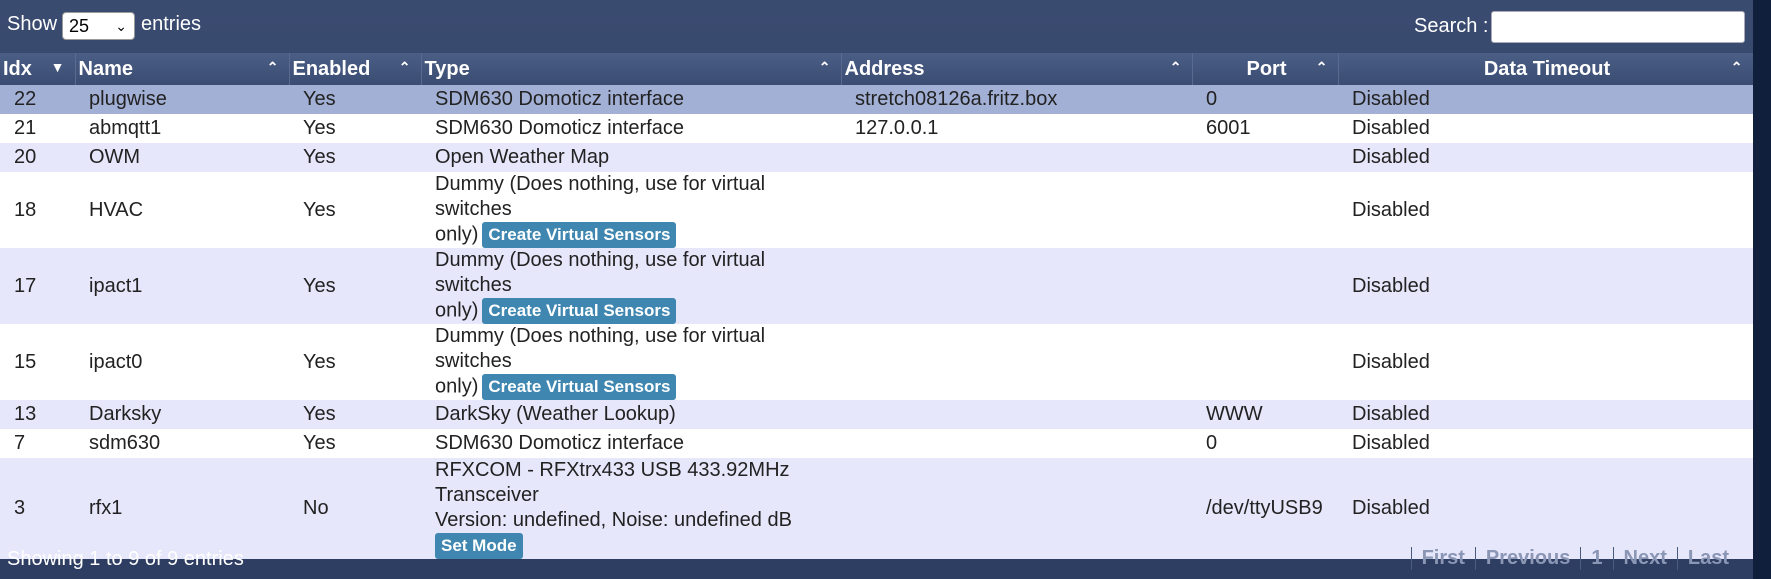  Describe the element at coordinates (182, 69) in the screenshot. I see `column-header-name: Name ⌃` at that location.